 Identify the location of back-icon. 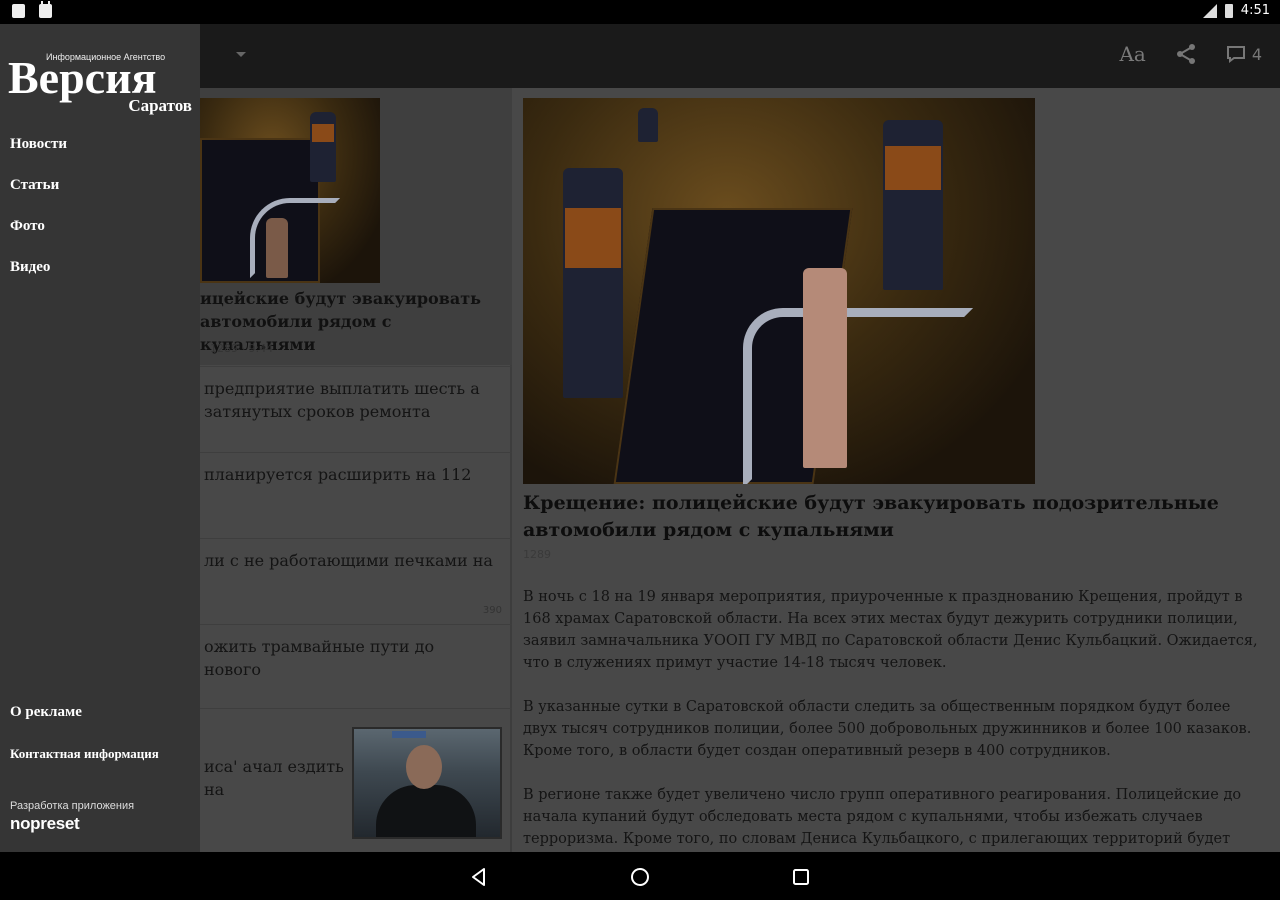
(479, 877).